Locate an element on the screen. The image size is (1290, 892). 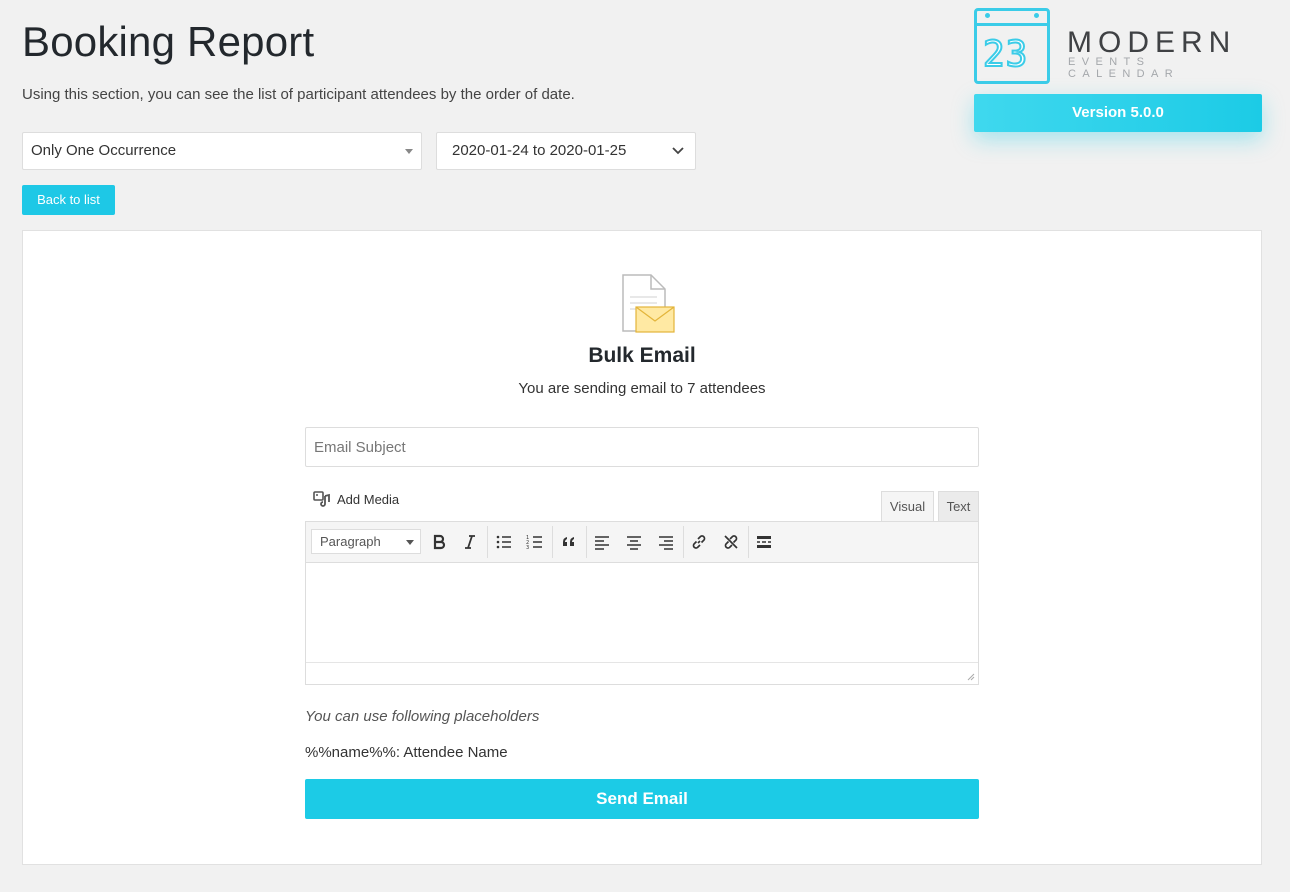
placeholders-note: You can use following placeholders is located at coordinates (422, 716).